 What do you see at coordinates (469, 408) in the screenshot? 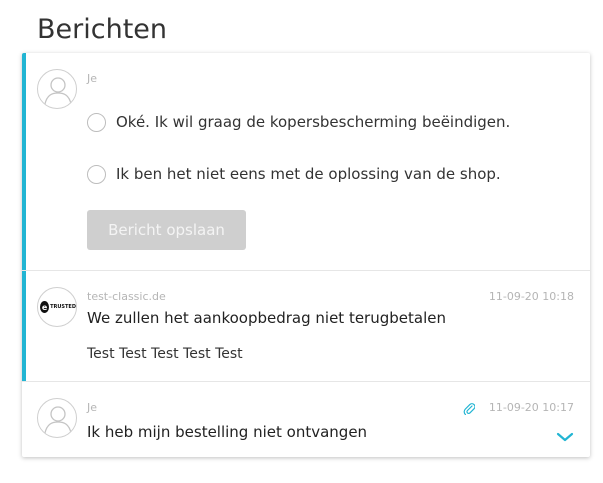
I see `paperclip-icon` at bounding box center [469, 408].